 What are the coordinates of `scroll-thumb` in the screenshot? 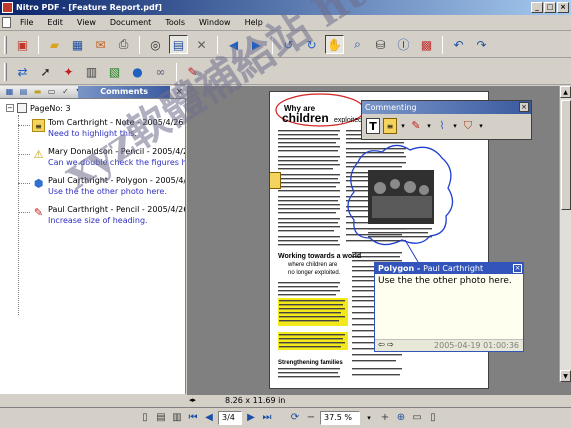 It's located at (566, 155).